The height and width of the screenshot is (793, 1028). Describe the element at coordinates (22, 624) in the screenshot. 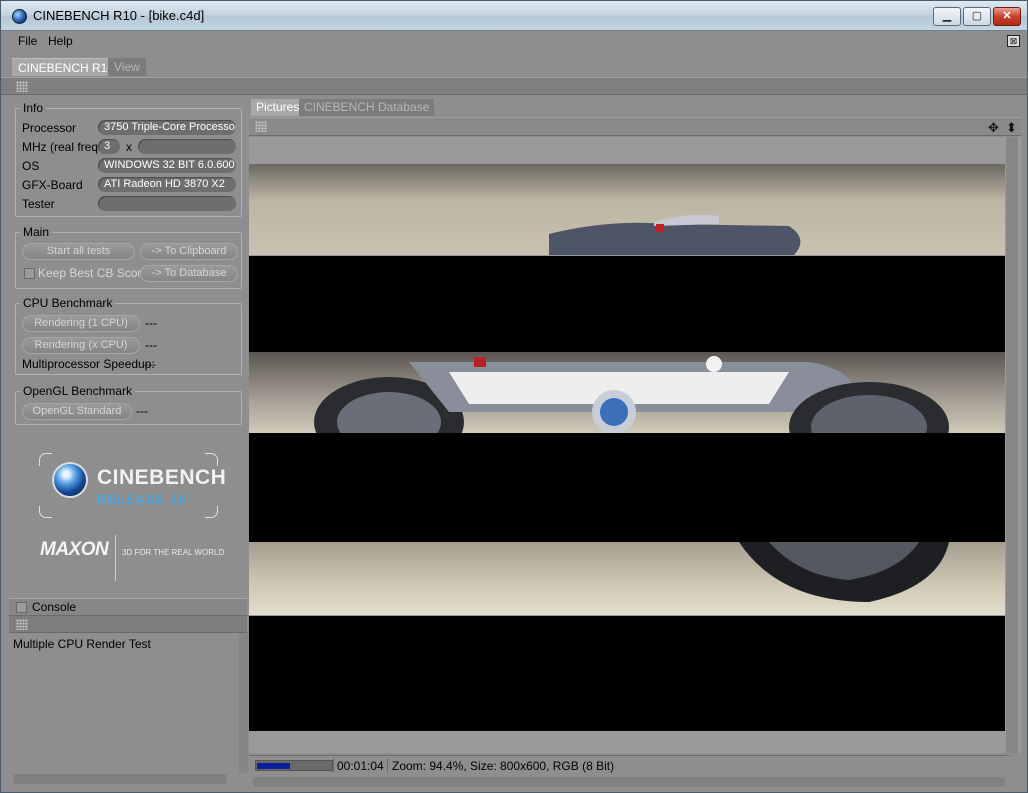

I see `console-grip-icon` at that location.